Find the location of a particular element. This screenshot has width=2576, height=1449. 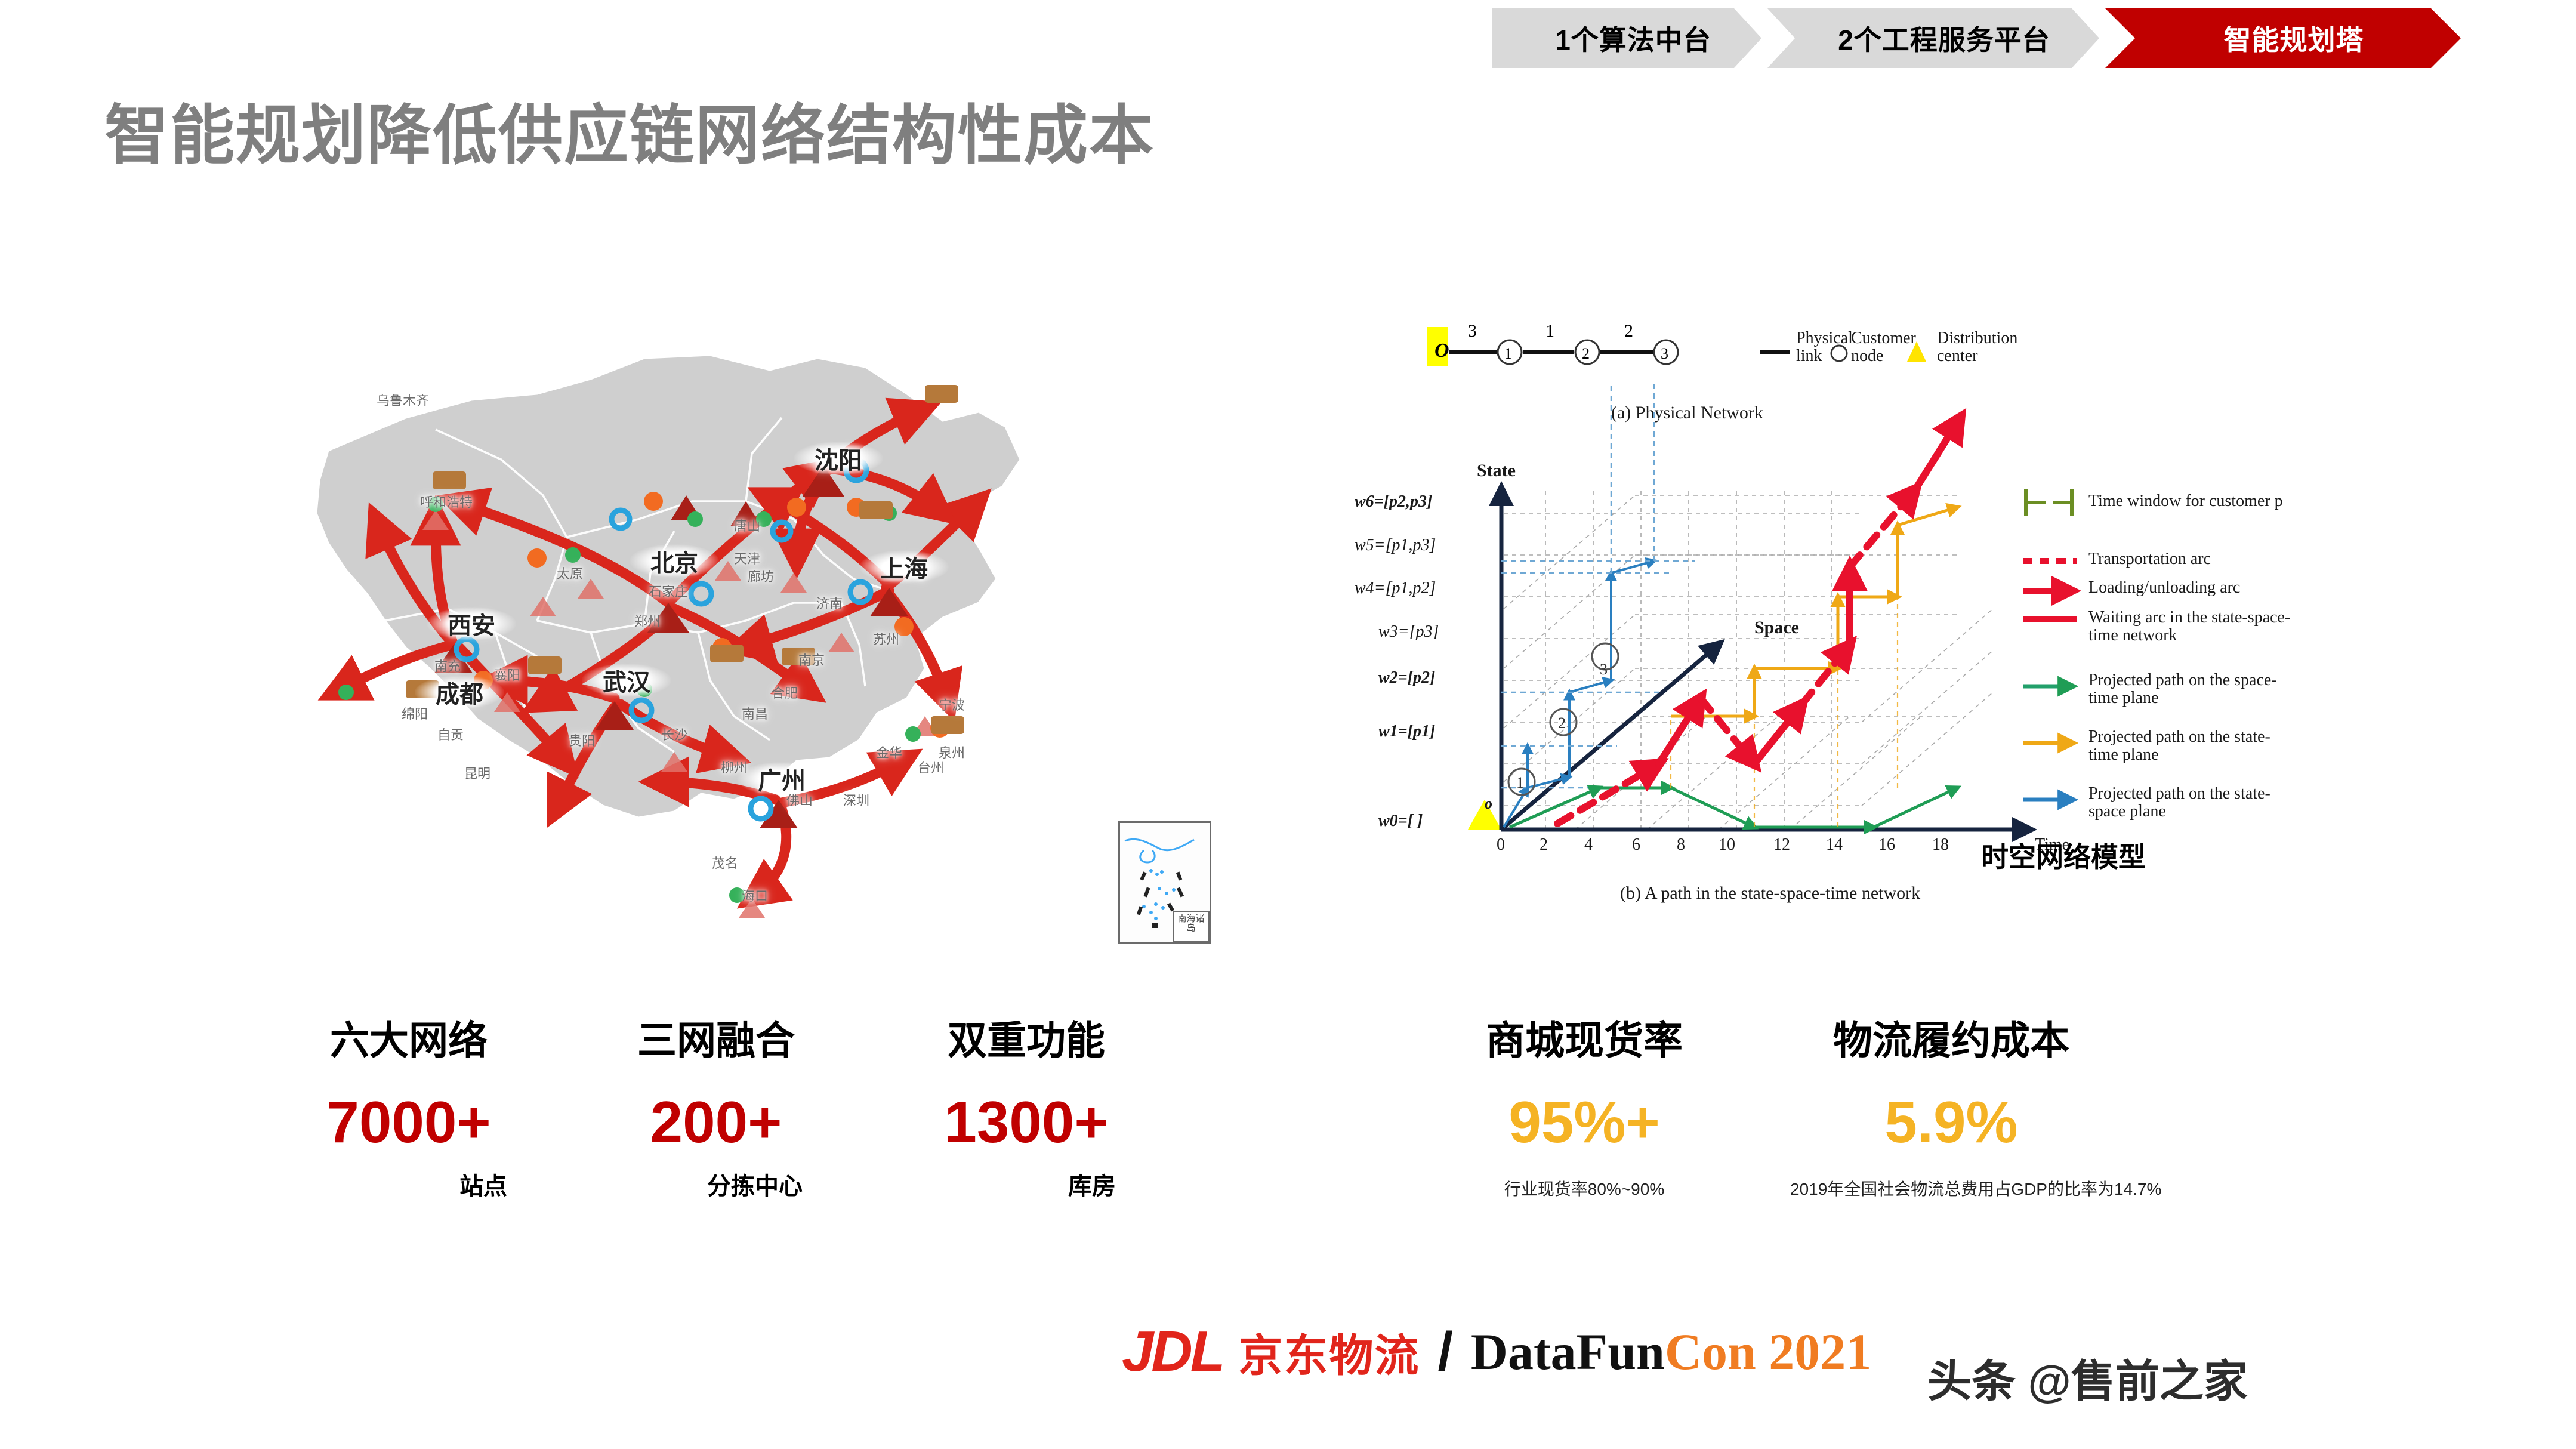

process-steps-bar: 1个算法中台 2个工程服务平台 智能规划塔 is located at coordinates (1976, 38).